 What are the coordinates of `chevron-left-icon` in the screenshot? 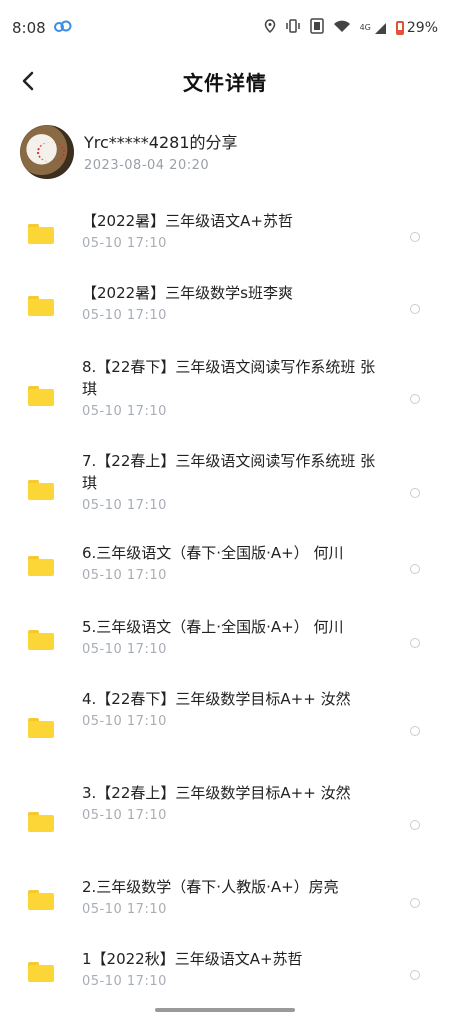 It's located at (28, 81).